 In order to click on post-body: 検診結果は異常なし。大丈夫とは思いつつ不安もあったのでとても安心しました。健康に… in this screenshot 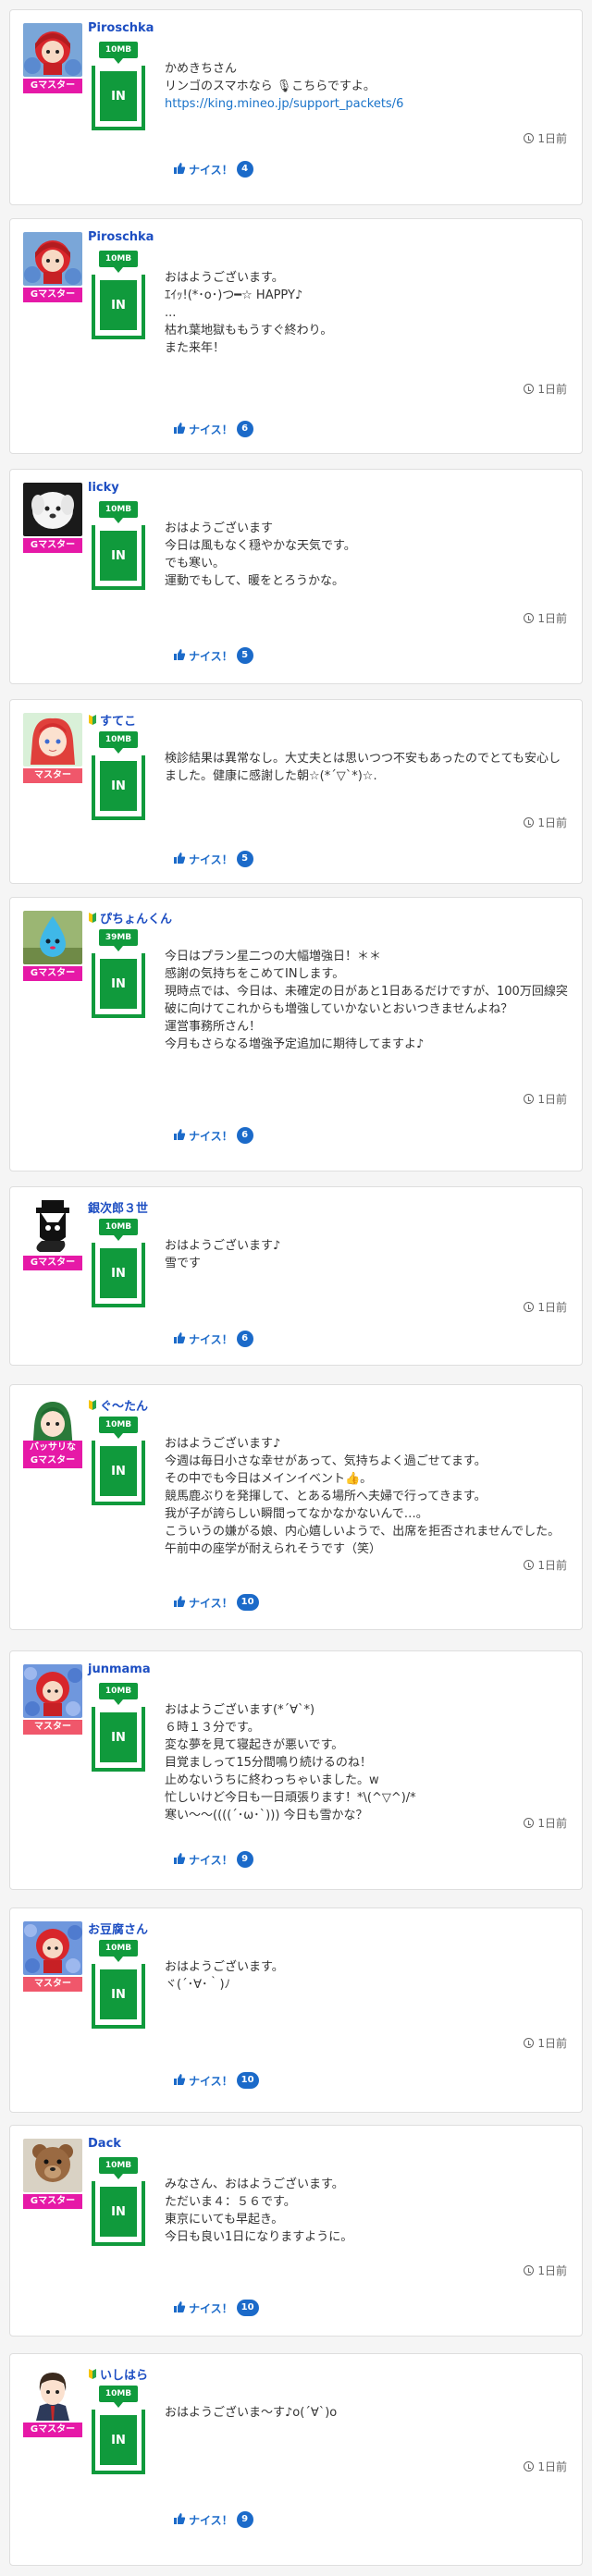, I will do `click(367, 767)`.